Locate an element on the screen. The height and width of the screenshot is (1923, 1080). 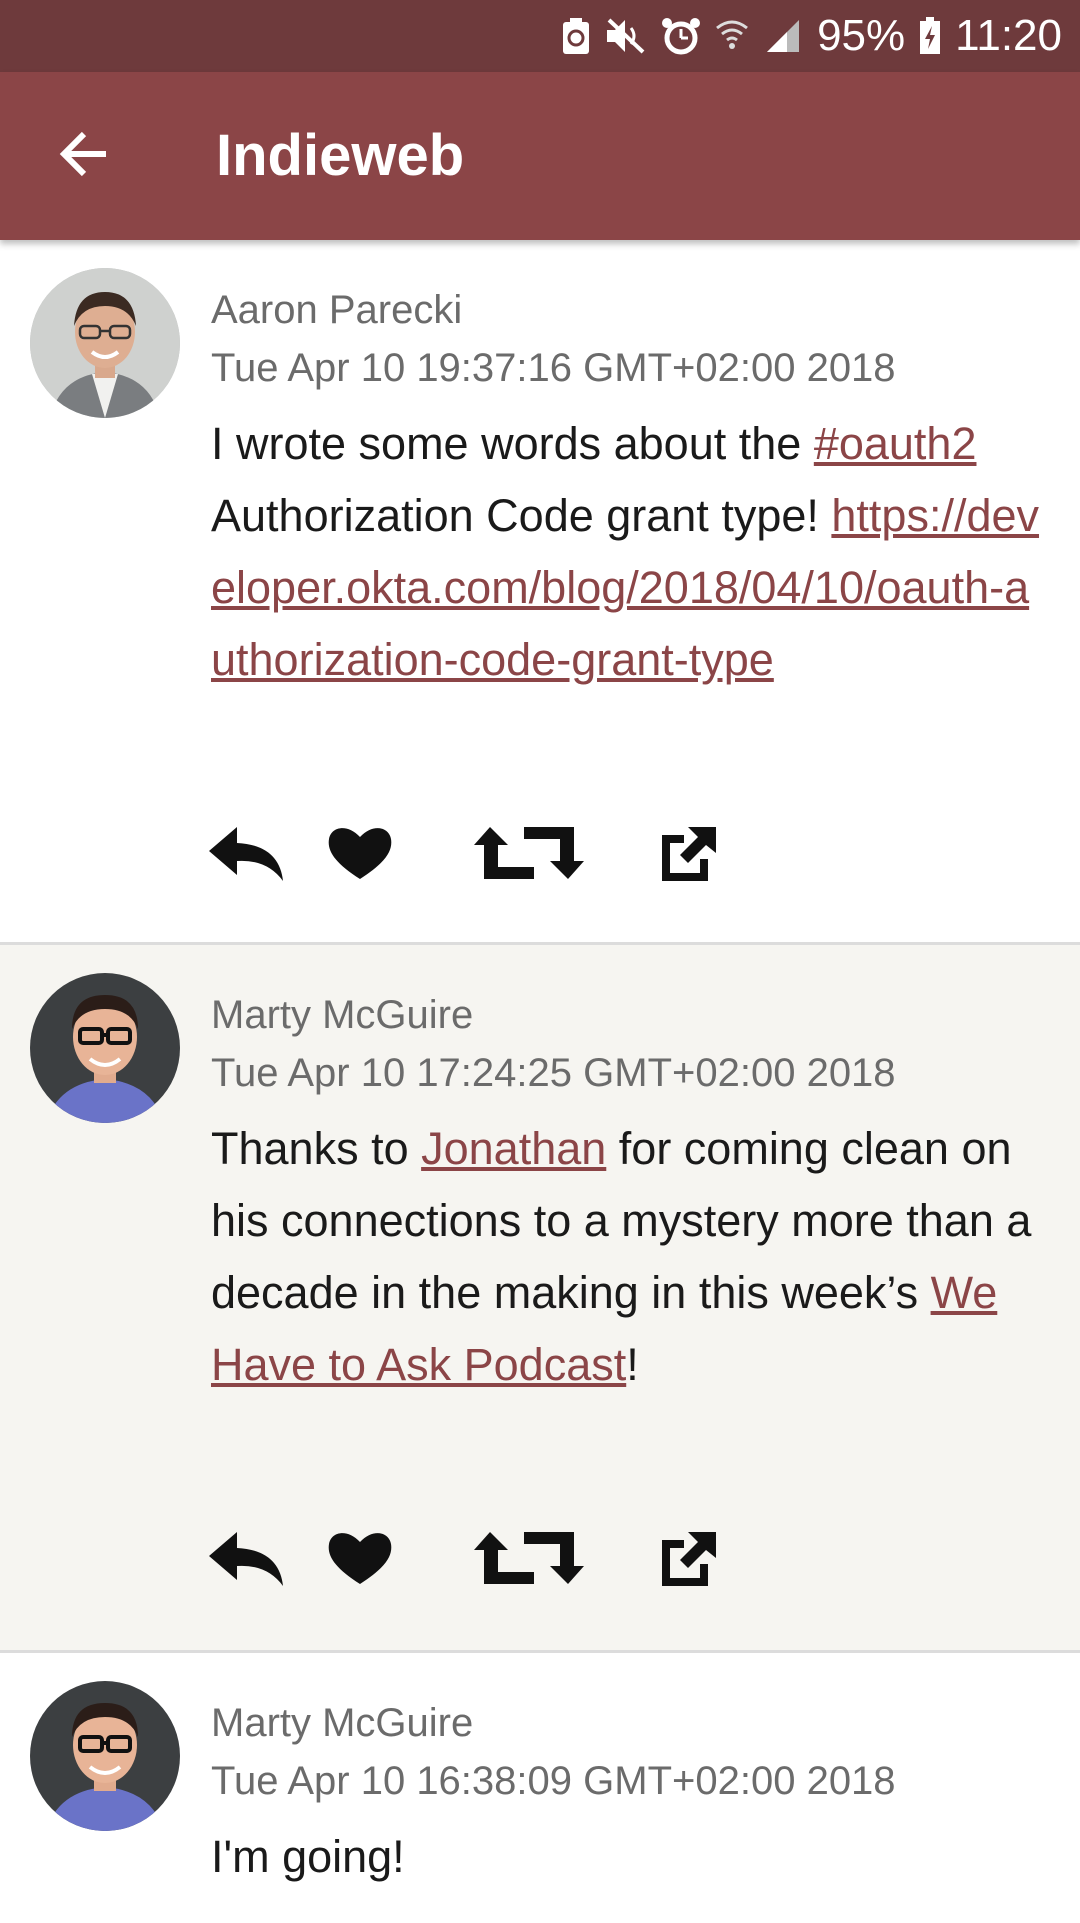
battery-percent: 95% is located at coordinates (861, 35).